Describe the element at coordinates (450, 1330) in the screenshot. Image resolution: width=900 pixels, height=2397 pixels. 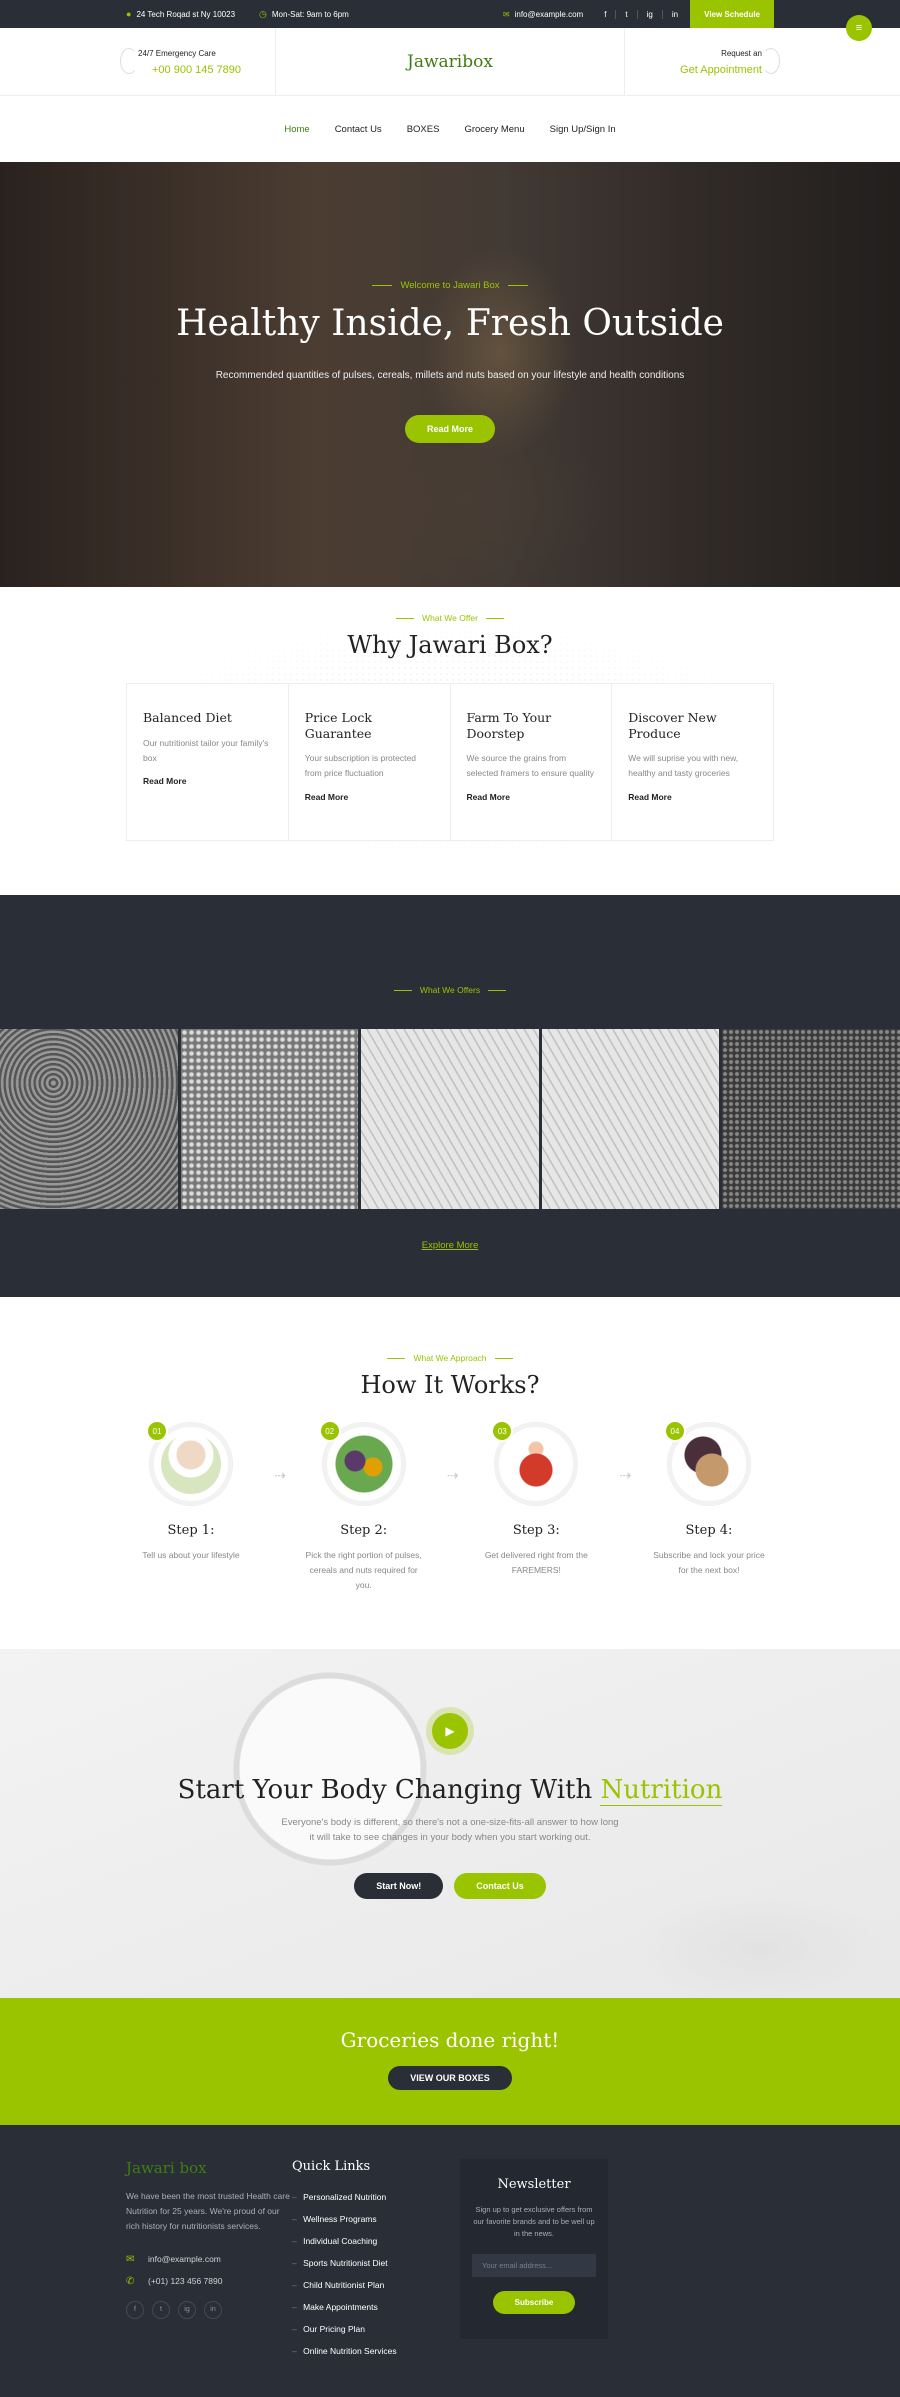
I see `how-subtitle: What We Approach` at that location.